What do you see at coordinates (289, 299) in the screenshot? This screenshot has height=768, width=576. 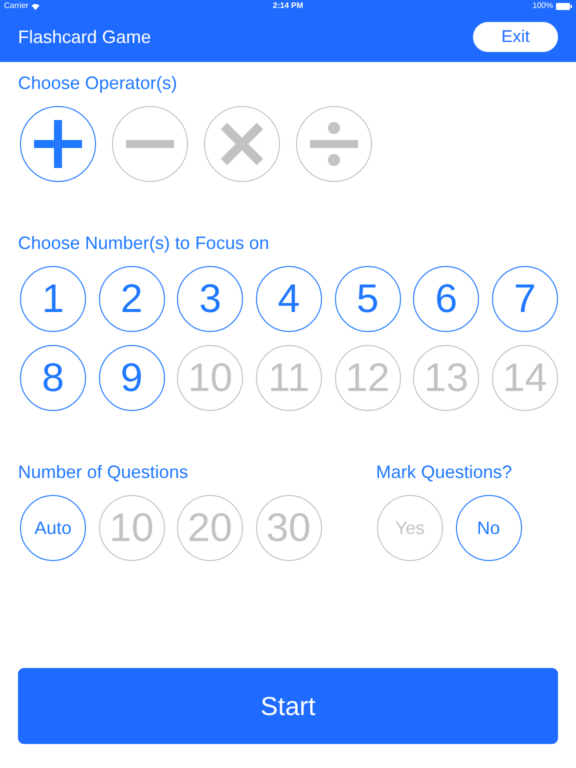 I see `option-button: 4` at bounding box center [289, 299].